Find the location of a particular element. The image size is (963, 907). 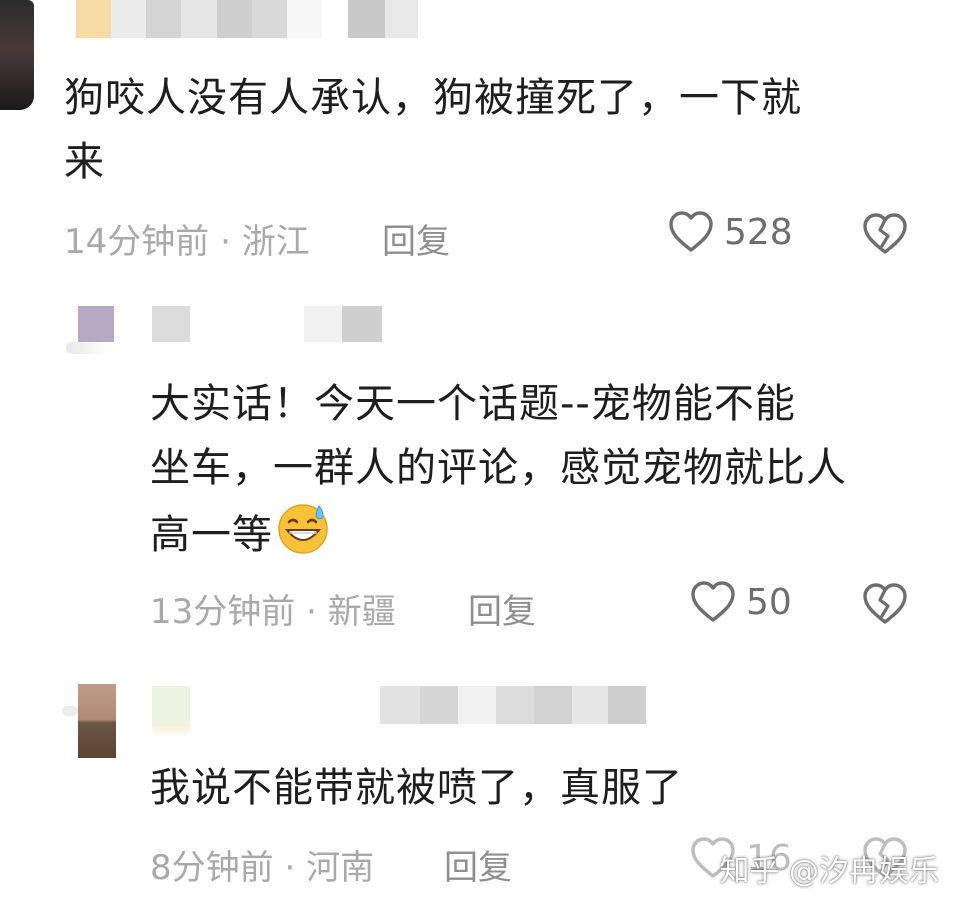

comment-text-line: 大实话！今天一个话题--宠物能不能 is located at coordinates (473, 404).